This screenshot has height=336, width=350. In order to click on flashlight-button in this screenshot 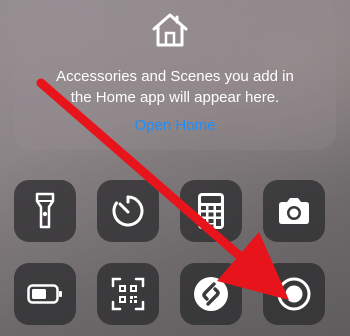, I will do `click(45, 211)`.